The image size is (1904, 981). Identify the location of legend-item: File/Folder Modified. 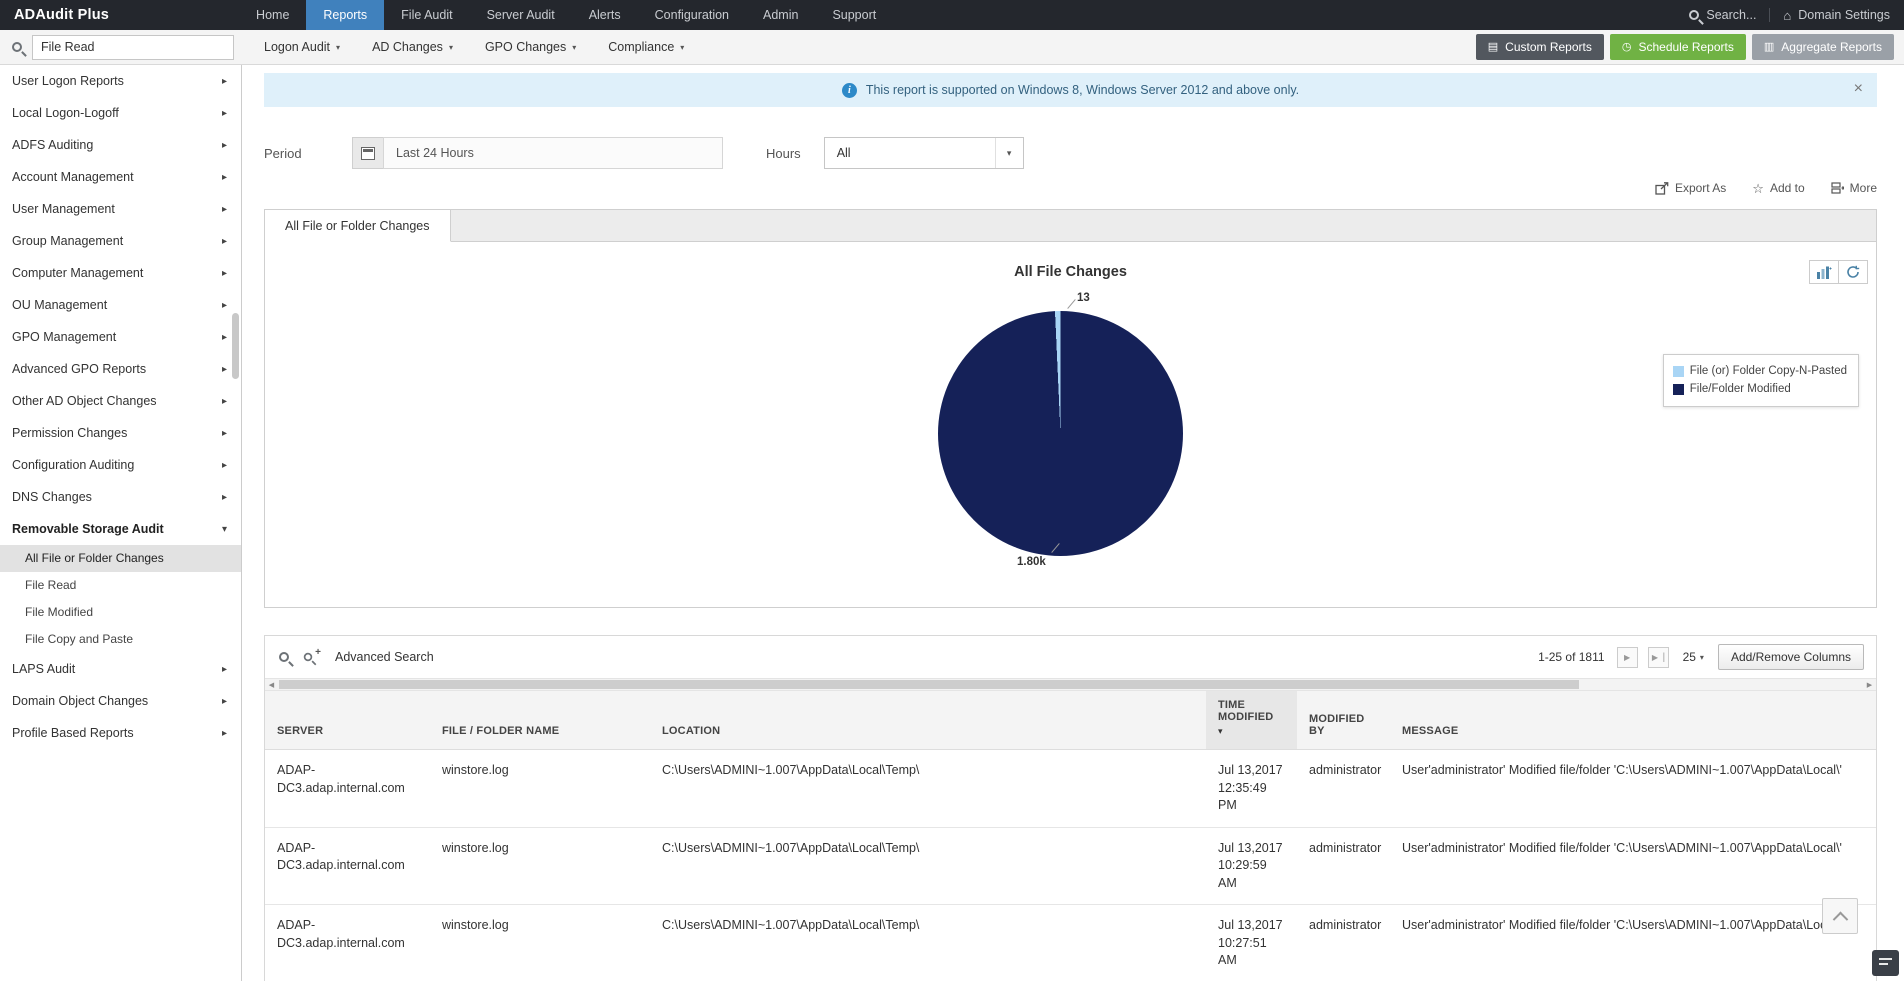
(1759, 389).